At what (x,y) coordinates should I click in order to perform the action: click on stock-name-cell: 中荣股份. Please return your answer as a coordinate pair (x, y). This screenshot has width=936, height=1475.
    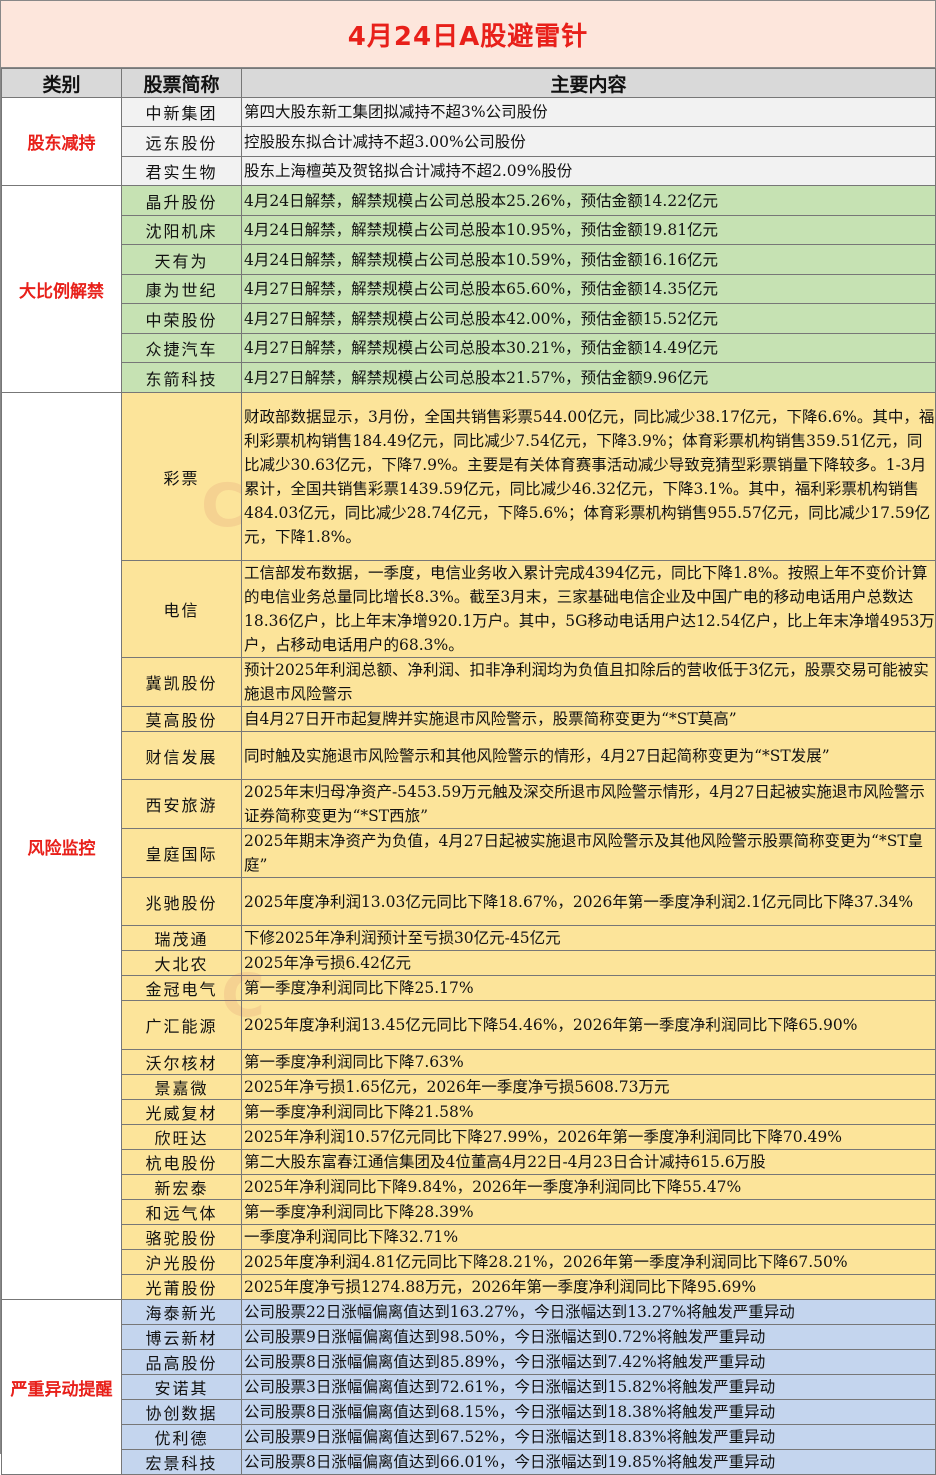
    Looking at the image, I should click on (181, 318).